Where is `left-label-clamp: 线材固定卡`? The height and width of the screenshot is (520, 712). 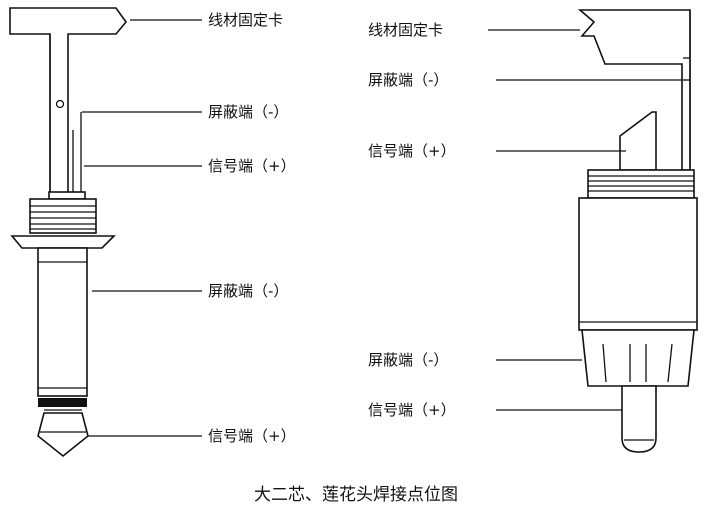 left-label-clamp: 线材固定卡 is located at coordinates (245, 20).